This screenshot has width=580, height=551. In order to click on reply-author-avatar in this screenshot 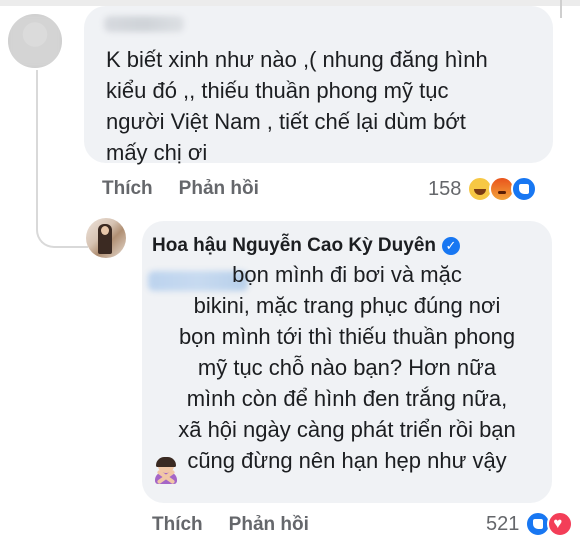, I will do `click(106, 238)`.